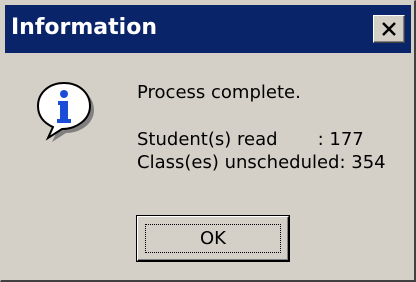  What do you see at coordinates (250, 139) in the screenshot?
I see `message-line-students: Student(s) read : 177` at bounding box center [250, 139].